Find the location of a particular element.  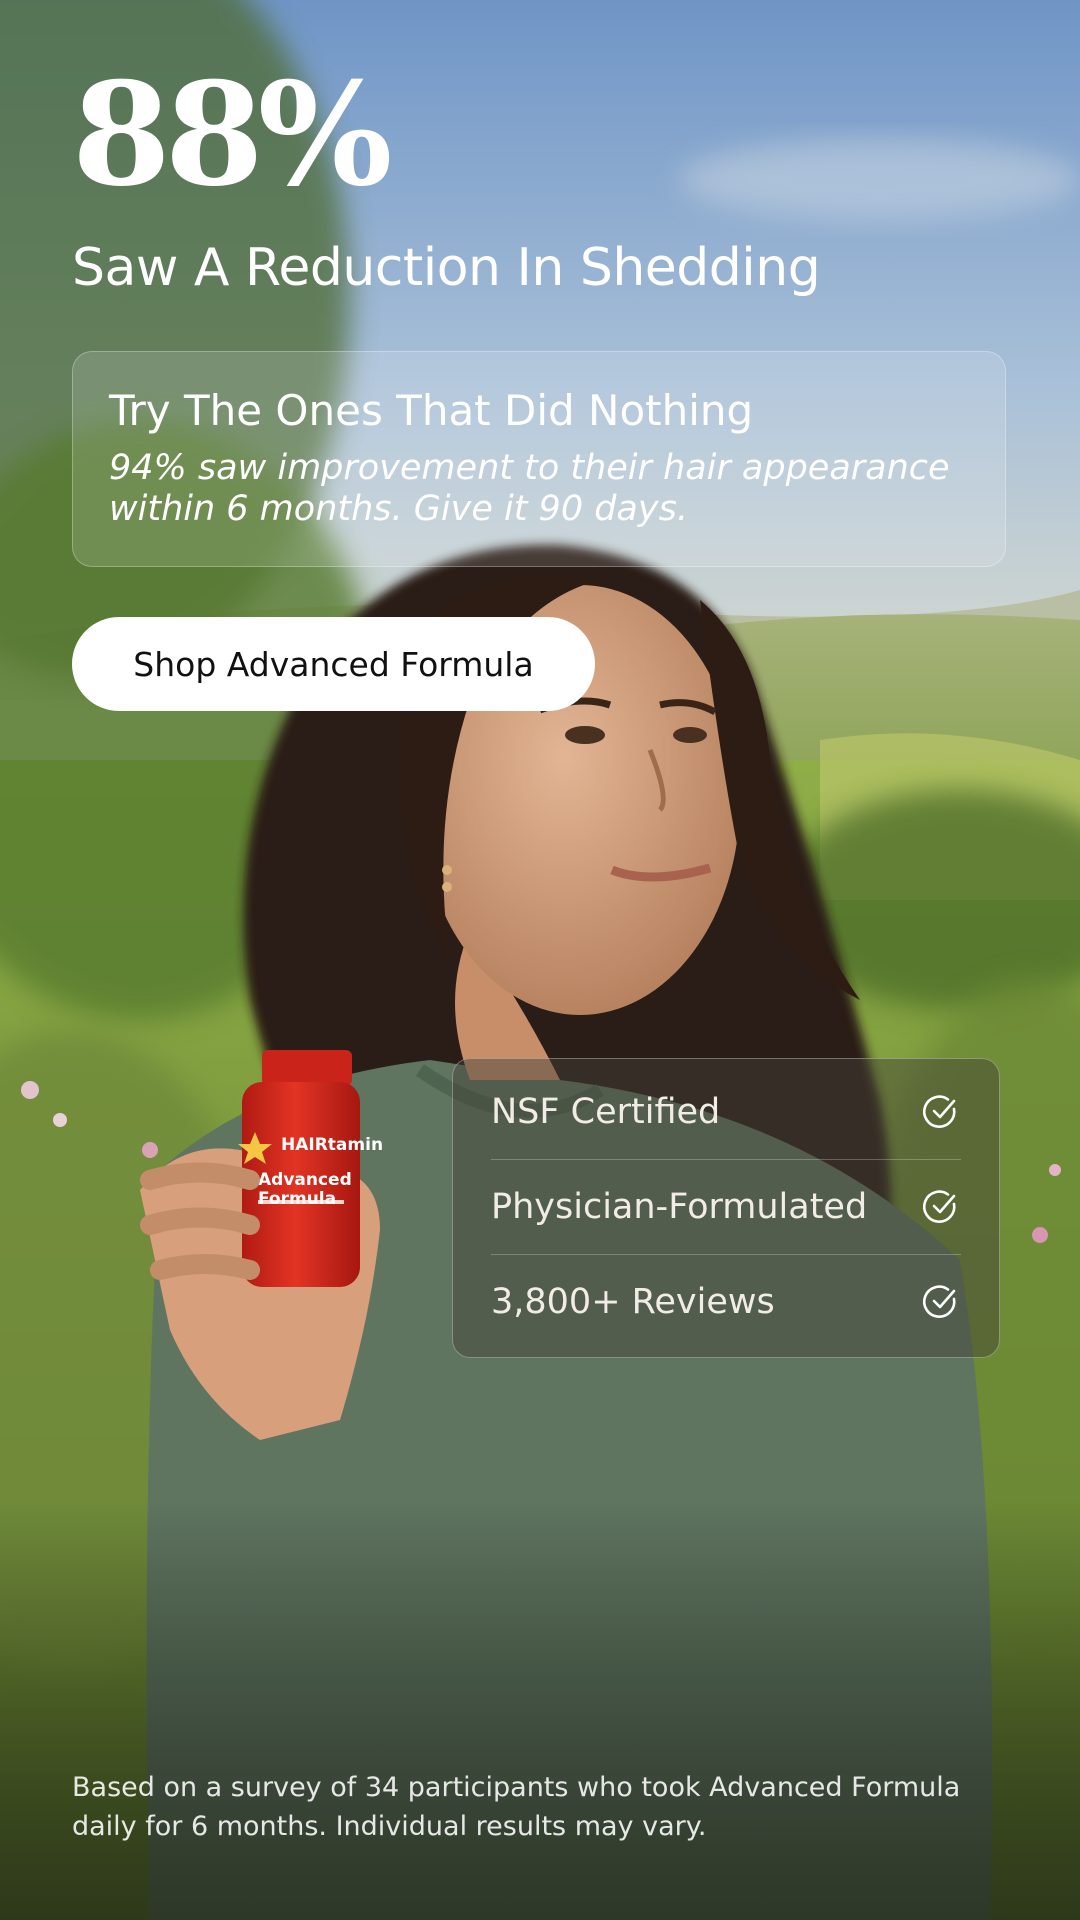

bottle-name-line2: Formula is located at coordinates (297, 1199).